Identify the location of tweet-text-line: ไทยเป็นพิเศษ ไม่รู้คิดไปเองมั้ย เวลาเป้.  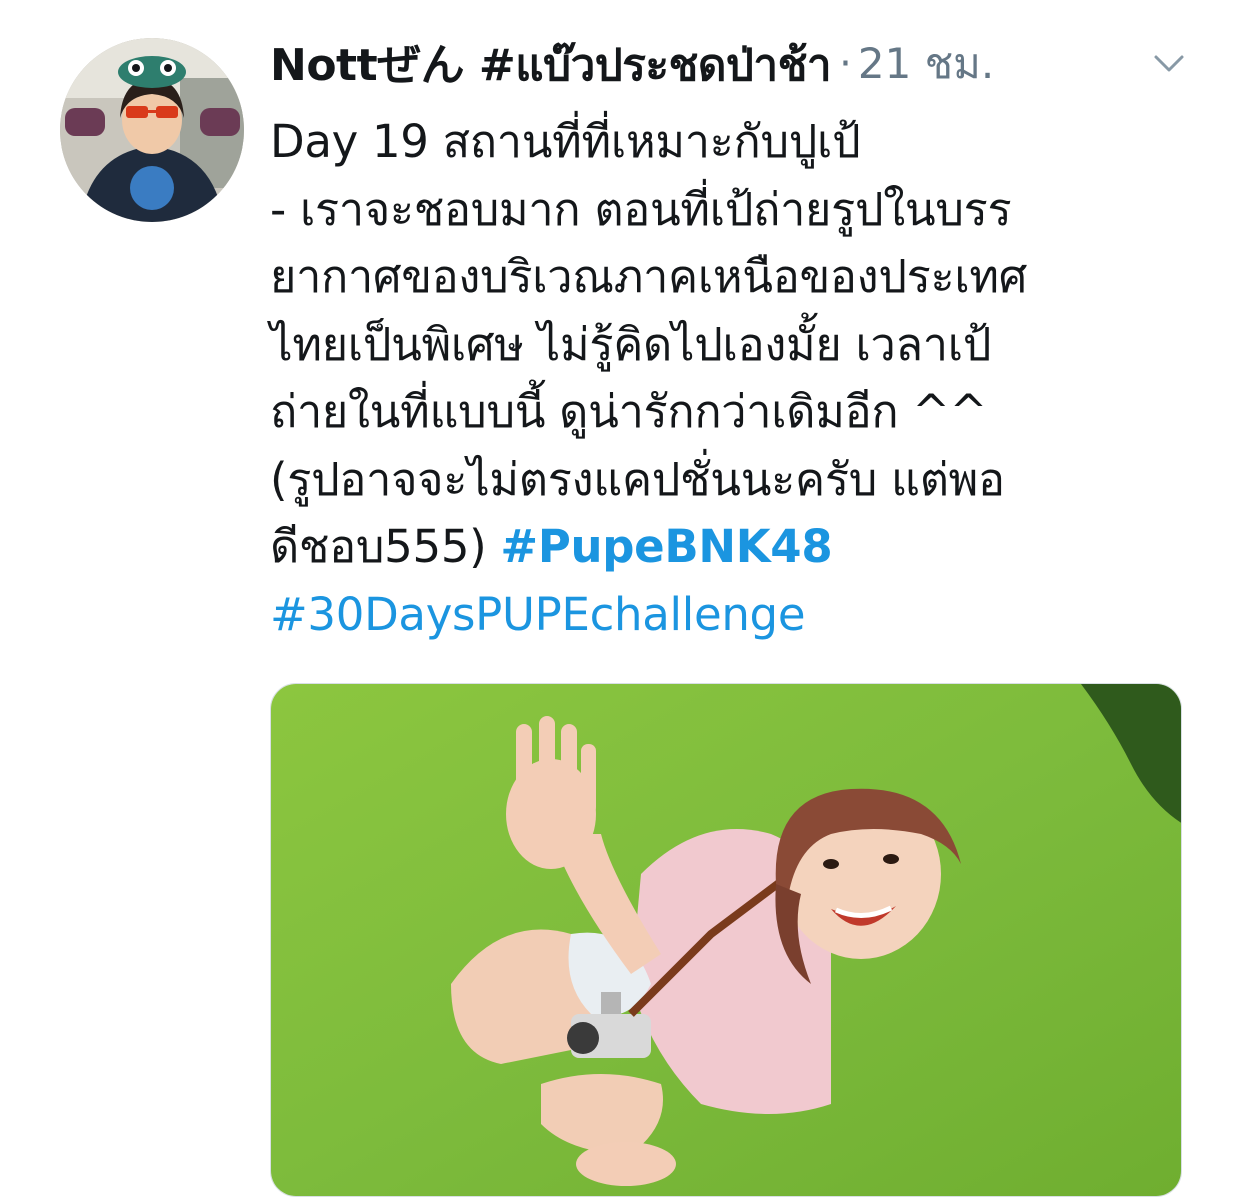
(631, 344).